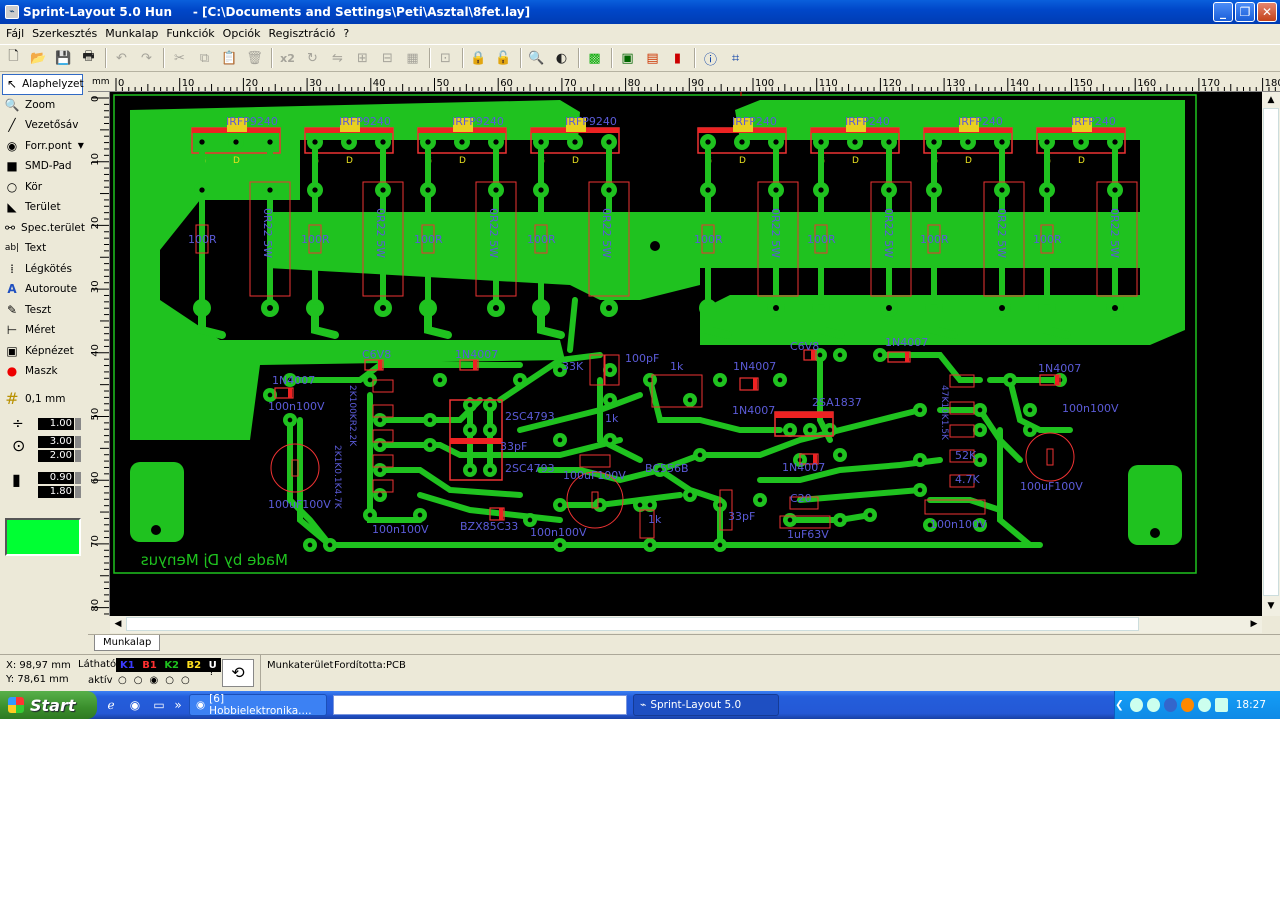  What do you see at coordinates (149, 665) in the screenshot?
I see `layer-b1: B1` at bounding box center [149, 665].